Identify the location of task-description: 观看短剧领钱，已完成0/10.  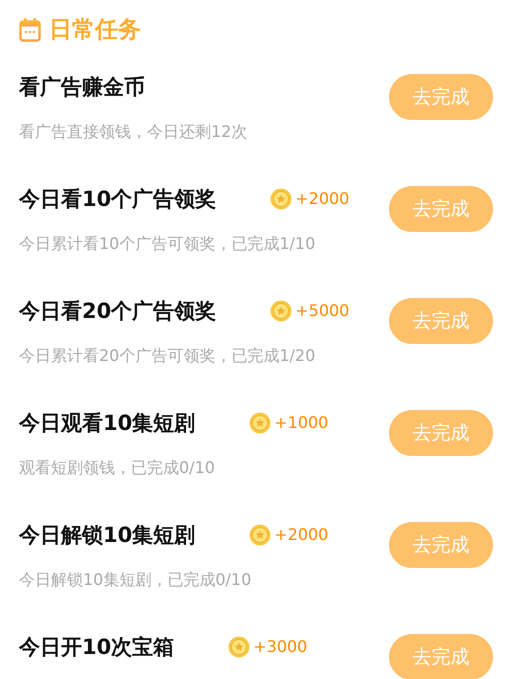
(117, 468).